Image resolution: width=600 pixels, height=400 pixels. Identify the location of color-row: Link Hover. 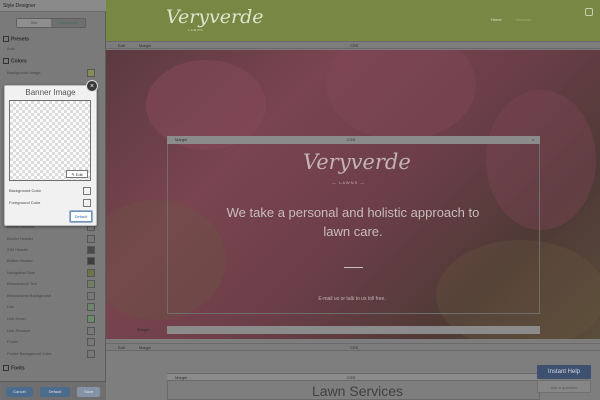
(51, 319).